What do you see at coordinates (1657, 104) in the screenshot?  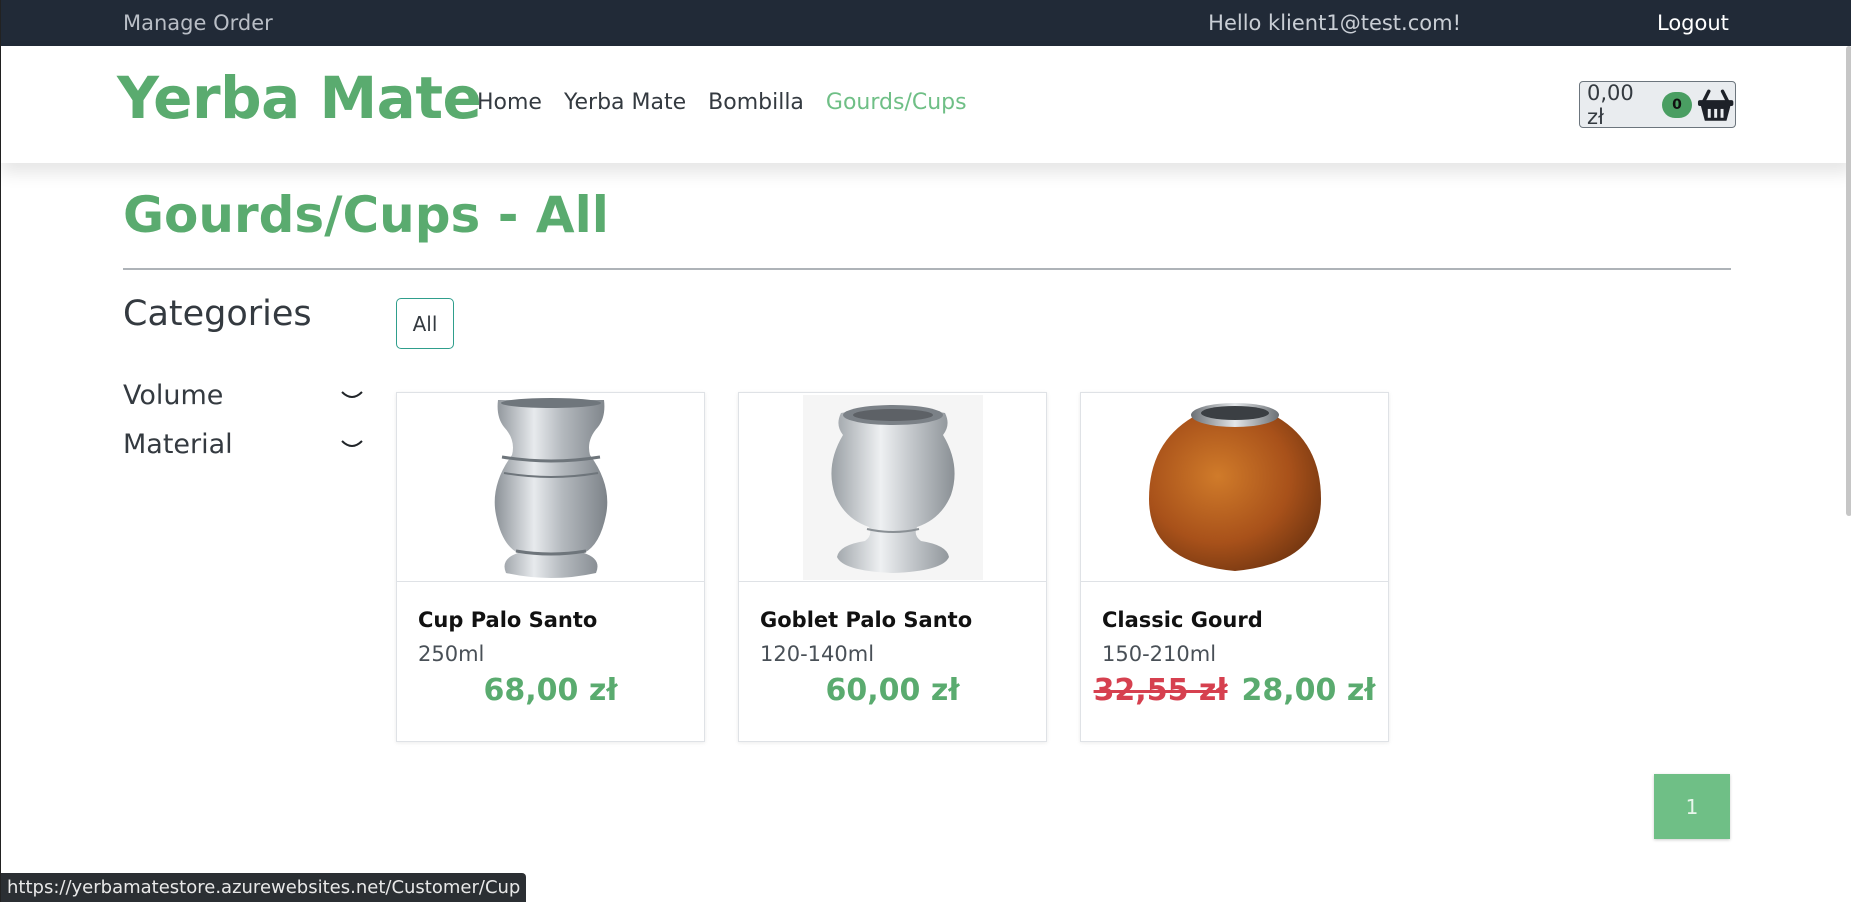 I see `cart-button: 0,00 zł 0` at bounding box center [1657, 104].